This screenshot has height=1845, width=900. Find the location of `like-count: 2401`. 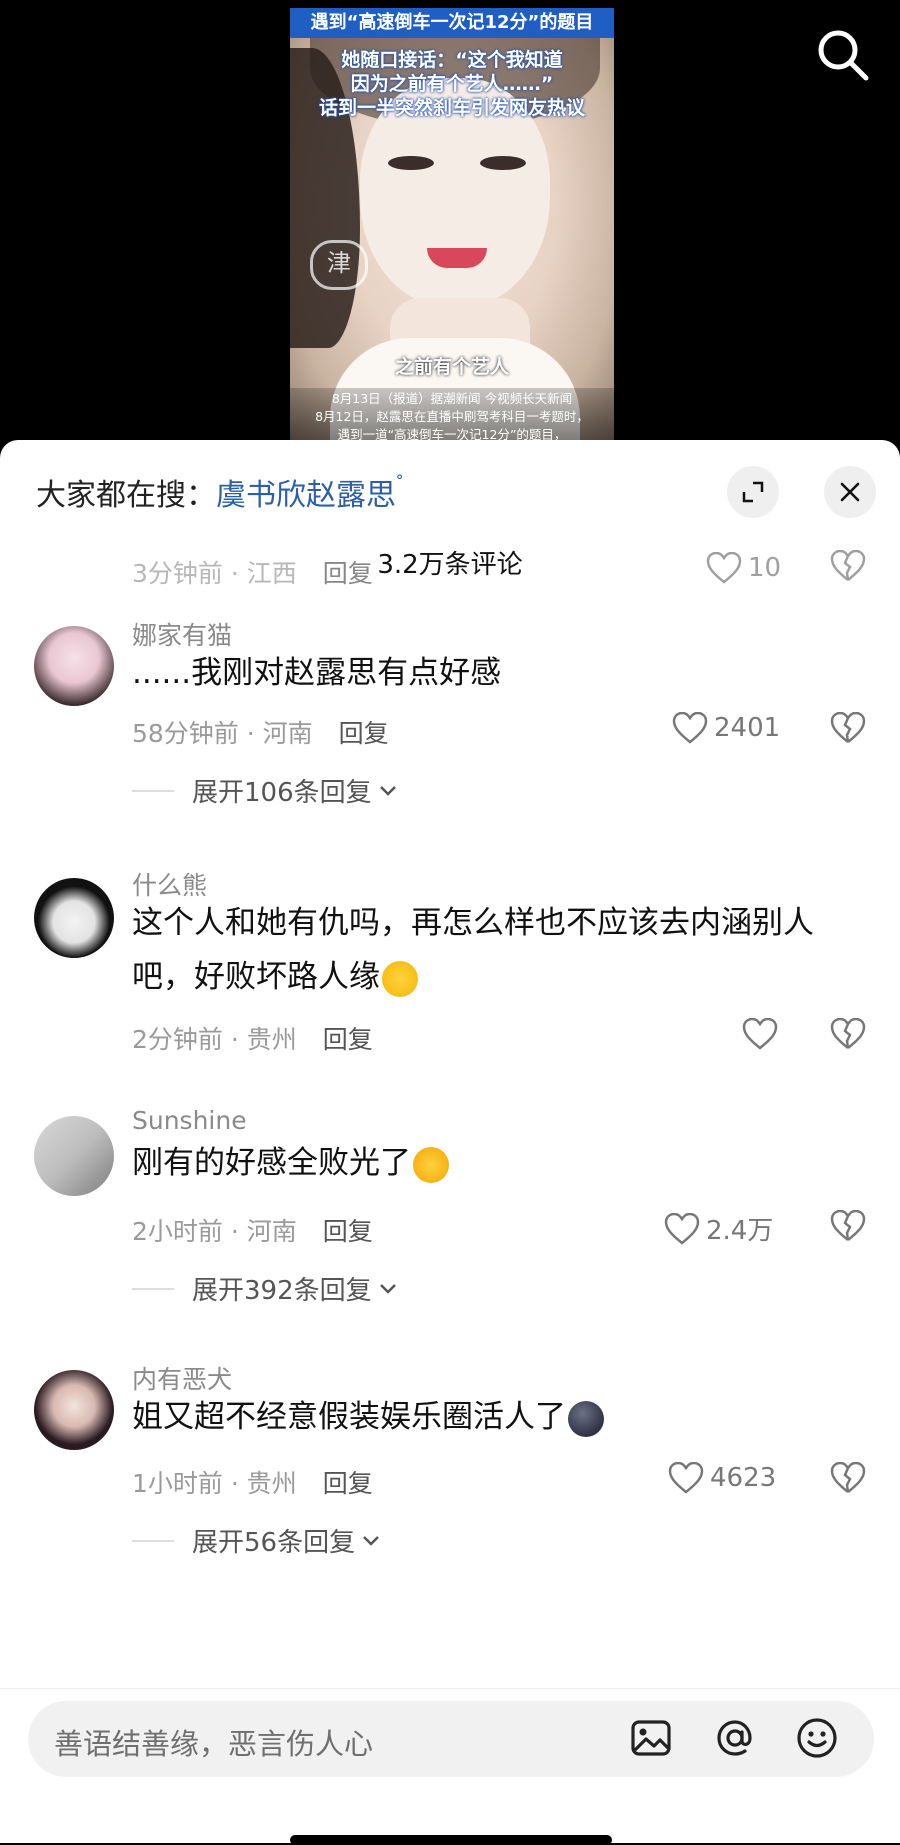

like-count: 2401 is located at coordinates (747, 728).